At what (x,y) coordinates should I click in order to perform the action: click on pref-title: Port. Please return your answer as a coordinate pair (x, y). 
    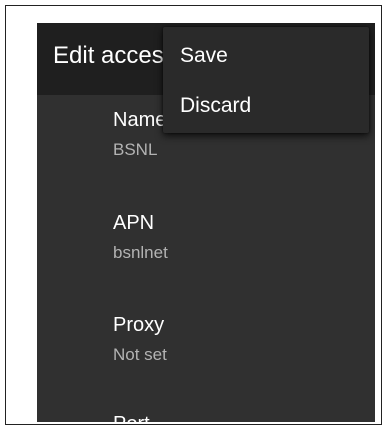
    Looking at the image, I should click on (131, 417).